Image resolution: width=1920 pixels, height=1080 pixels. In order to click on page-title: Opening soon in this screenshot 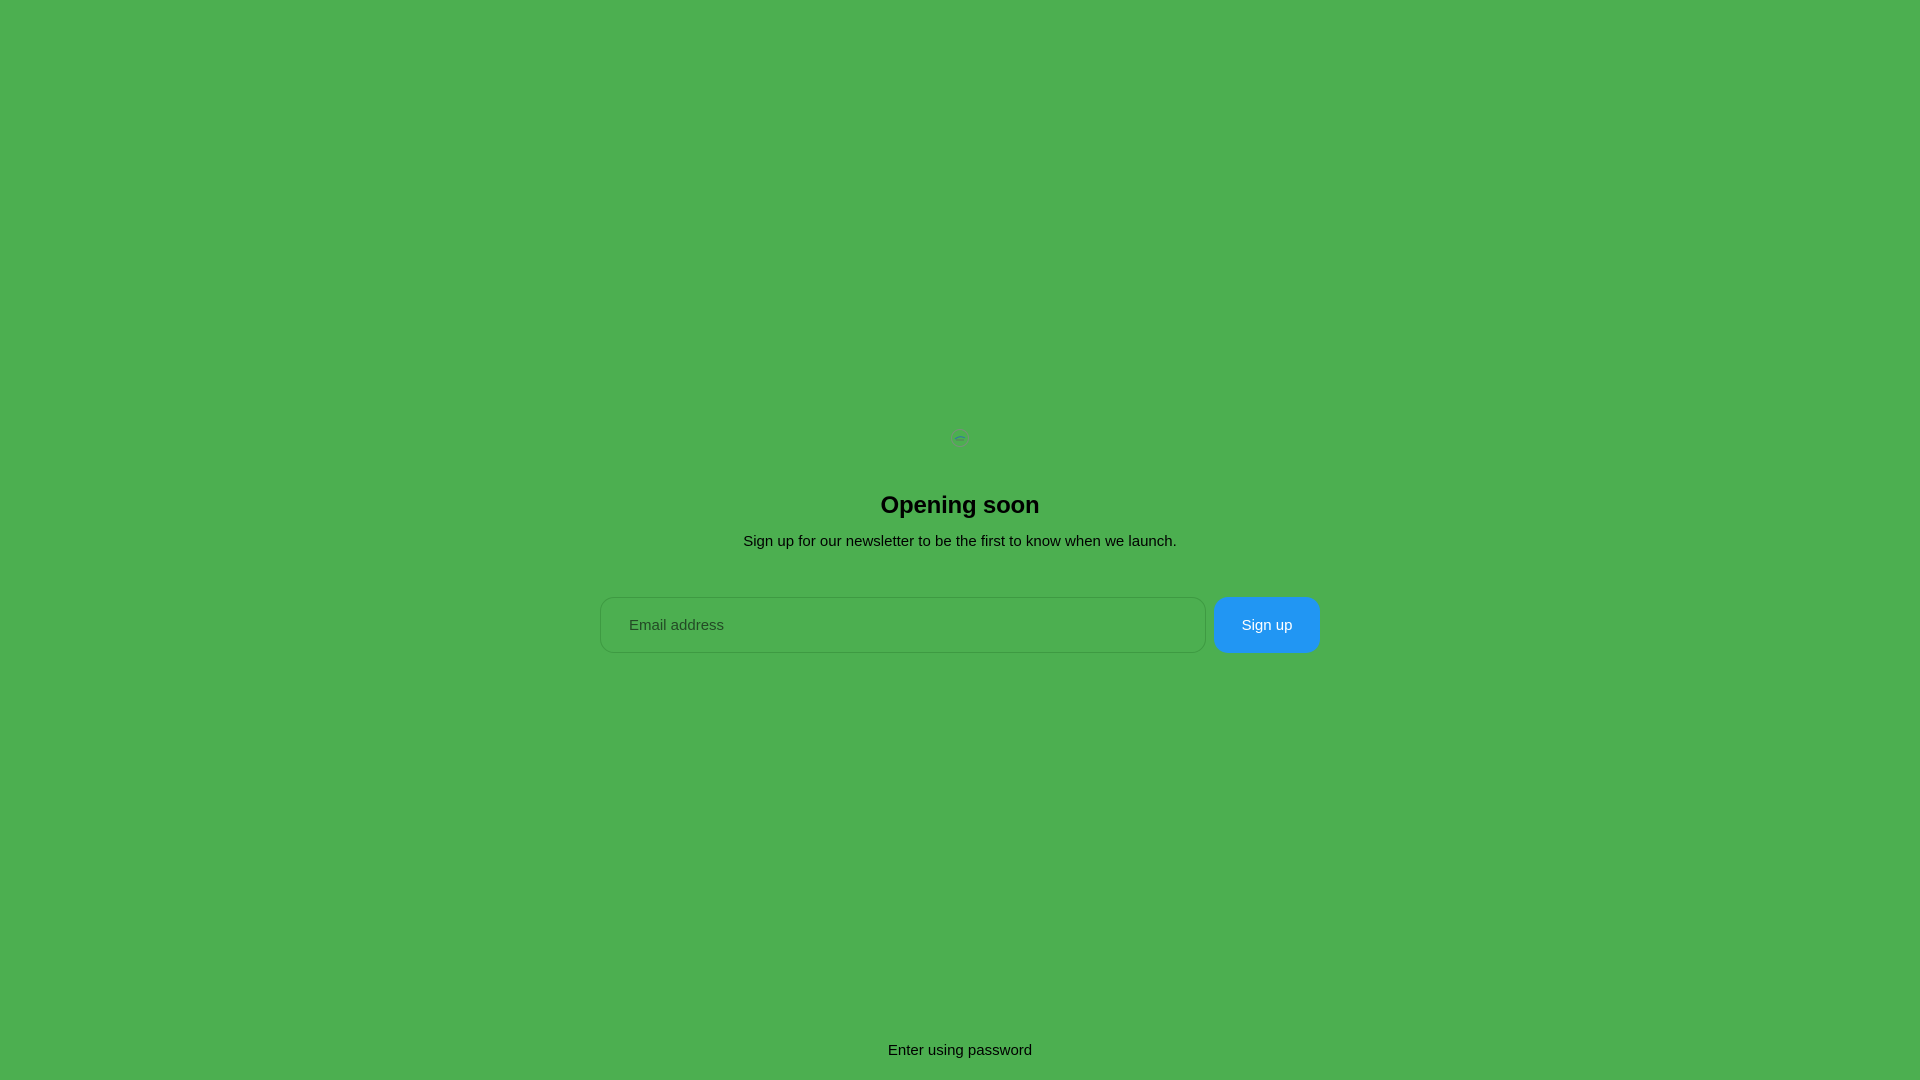, I will do `click(960, 505)`.